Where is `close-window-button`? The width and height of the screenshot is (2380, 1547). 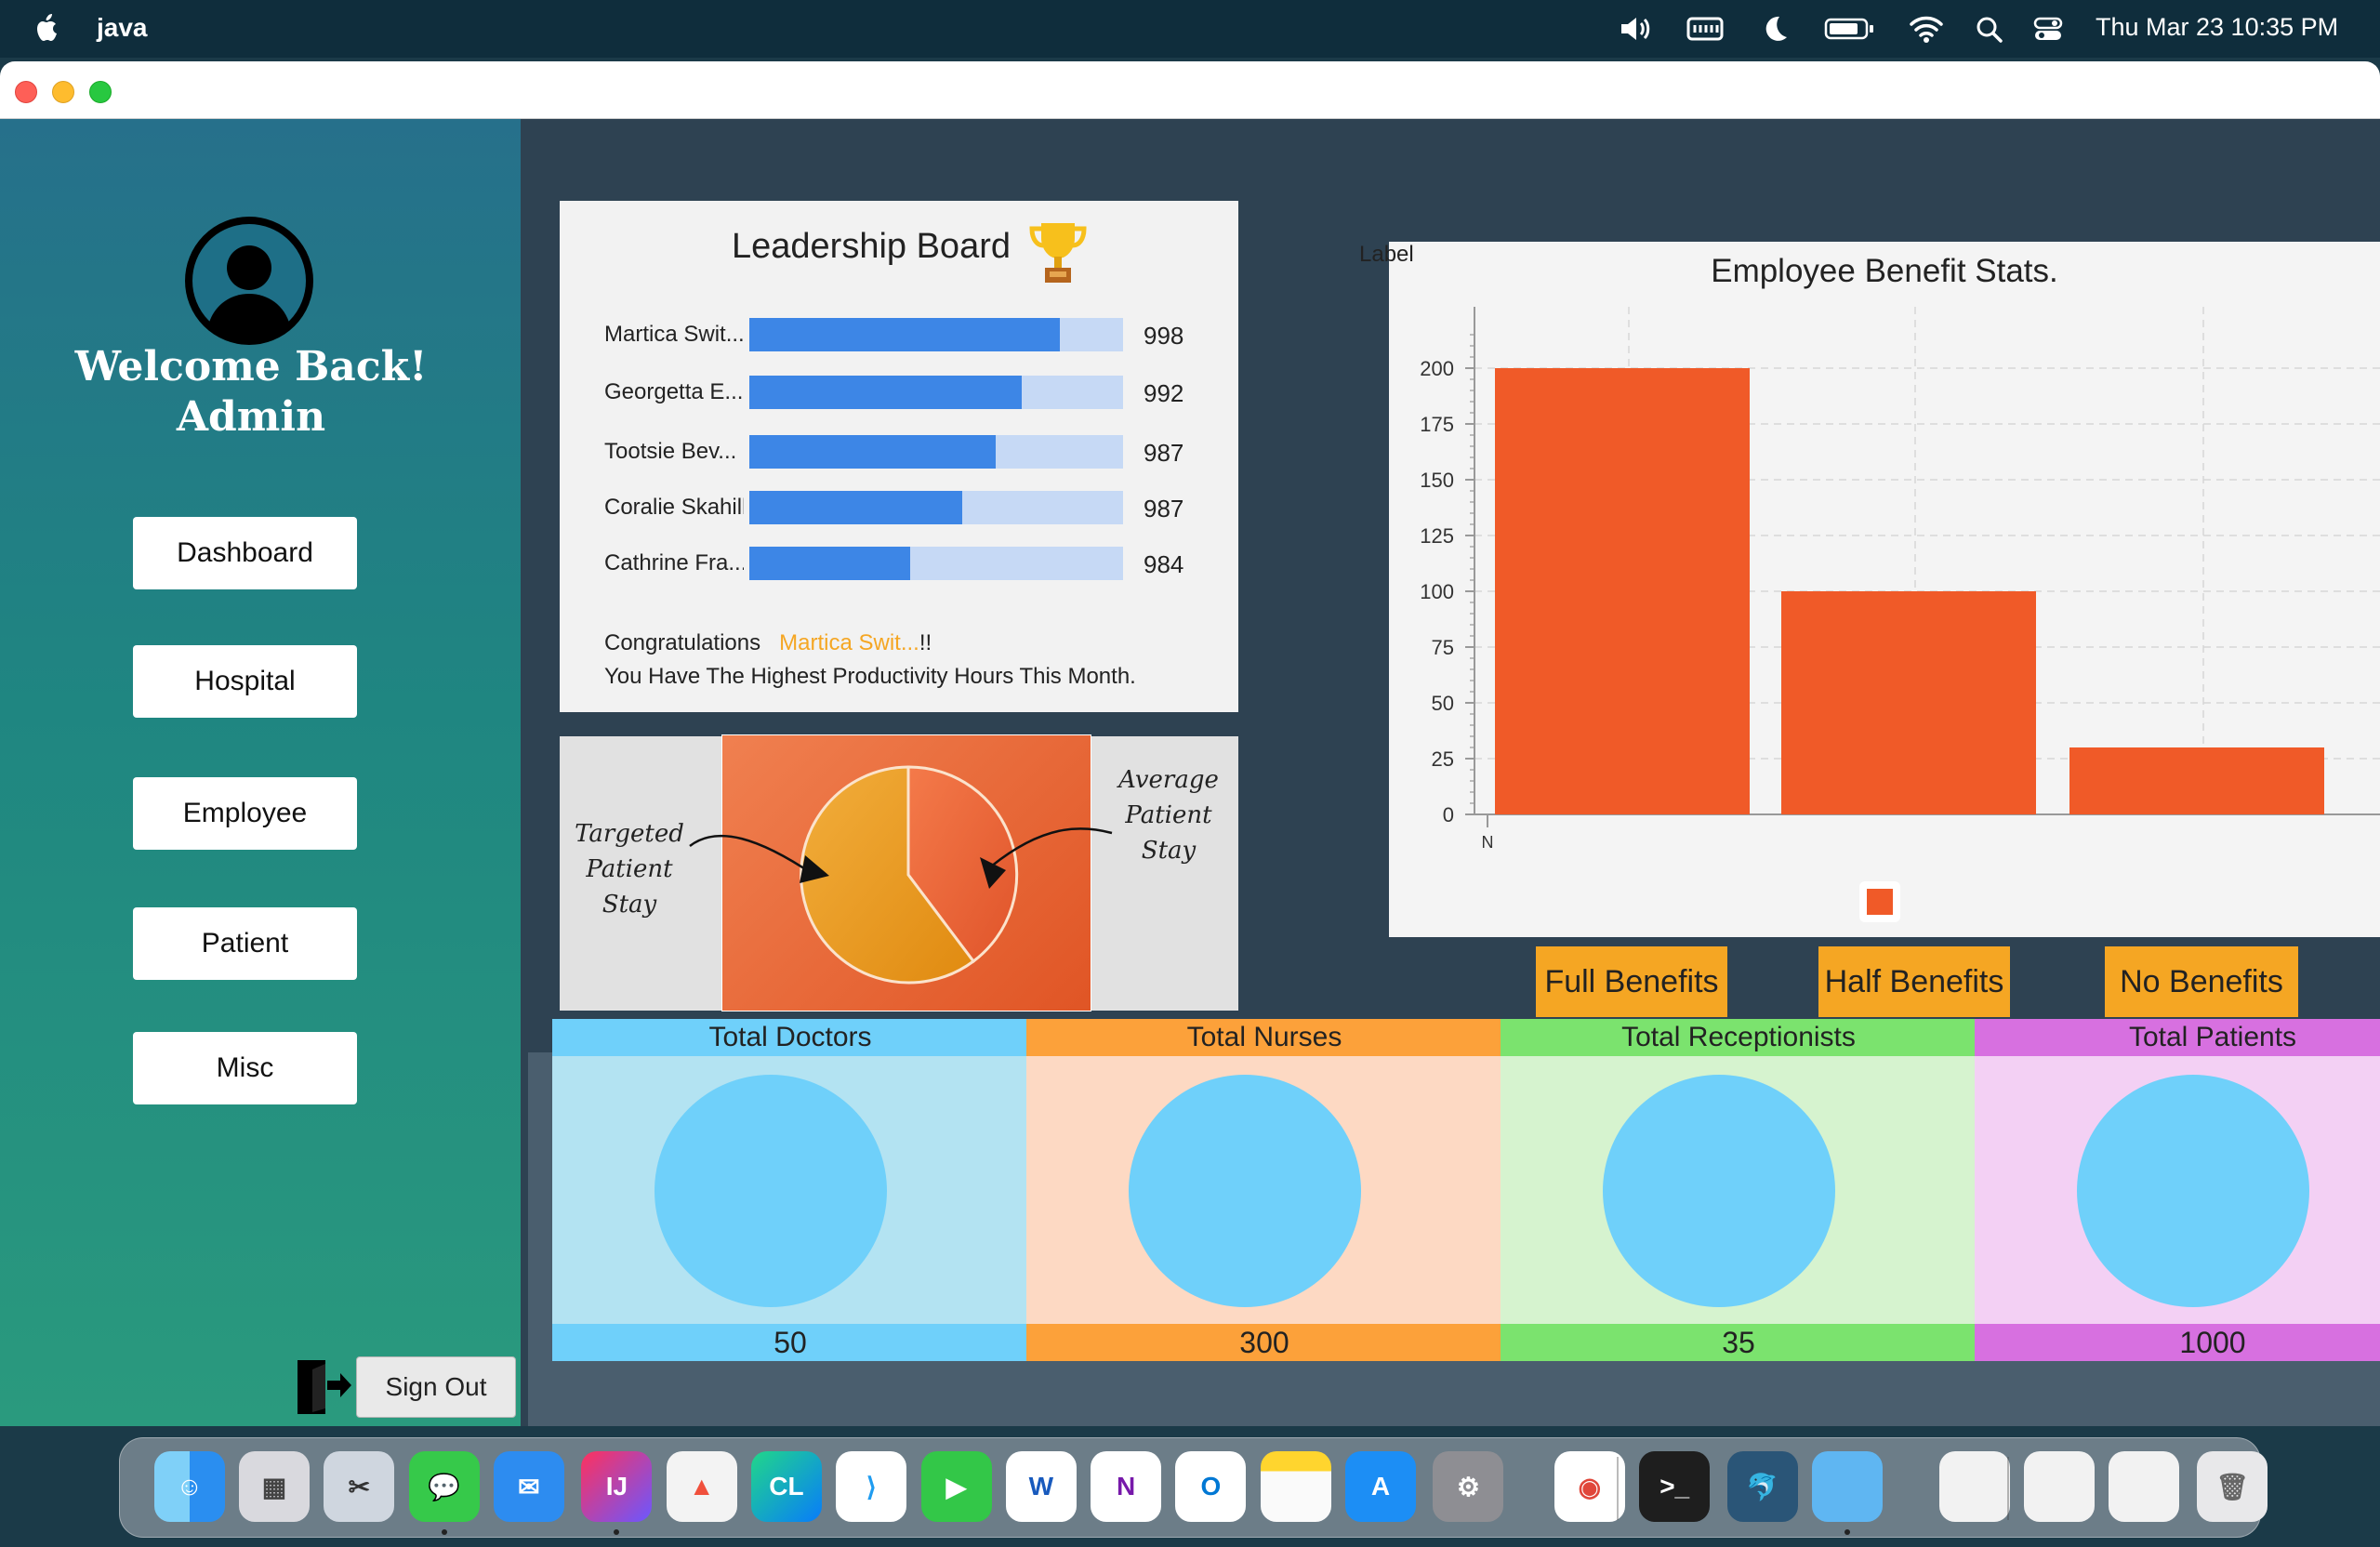 close-window-button is located at coordinates (26, 92).